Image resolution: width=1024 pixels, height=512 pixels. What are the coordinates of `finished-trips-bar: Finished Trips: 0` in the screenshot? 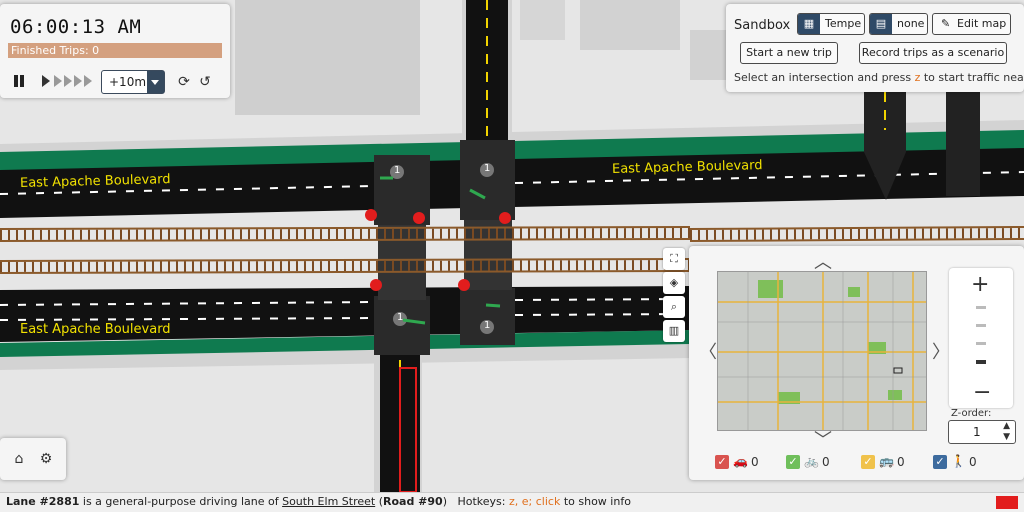 It's located at (115, 50).